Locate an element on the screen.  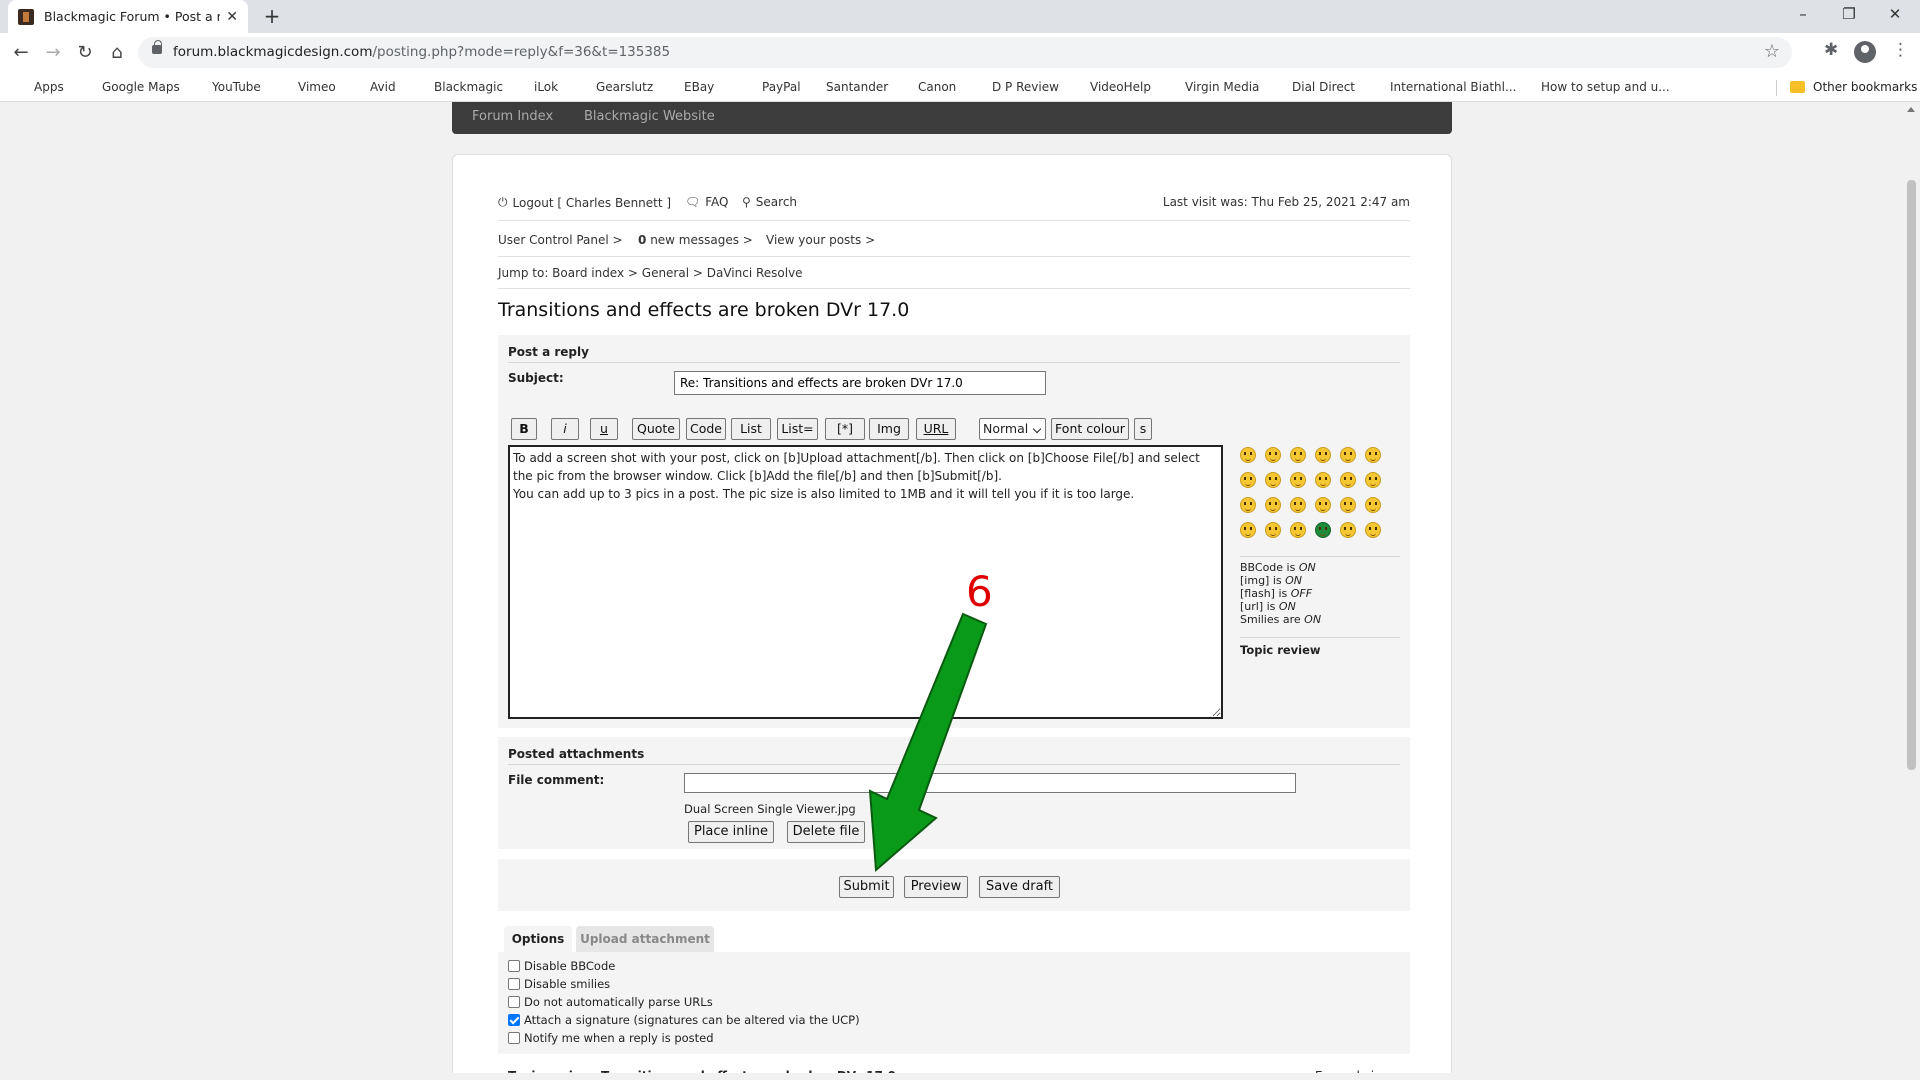
option-row: Notify me when a reply is posted is located at coordinates (611, 1038).